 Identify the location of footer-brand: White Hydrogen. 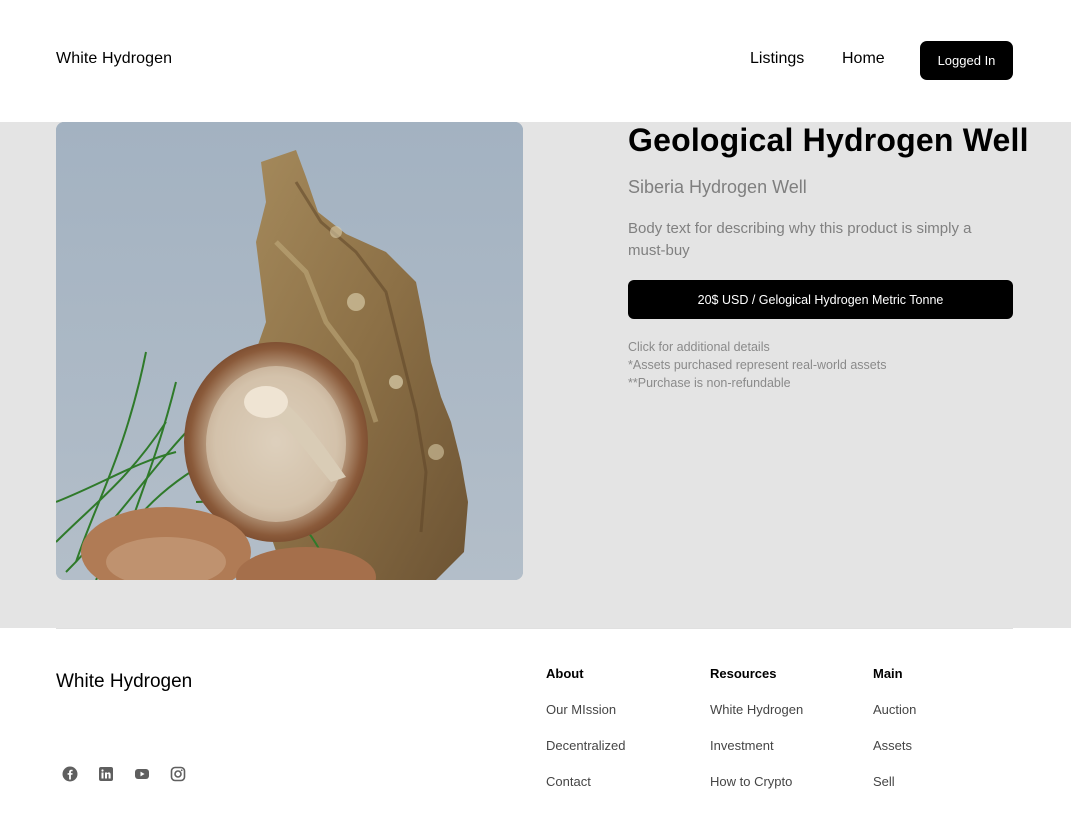
(124, 682).